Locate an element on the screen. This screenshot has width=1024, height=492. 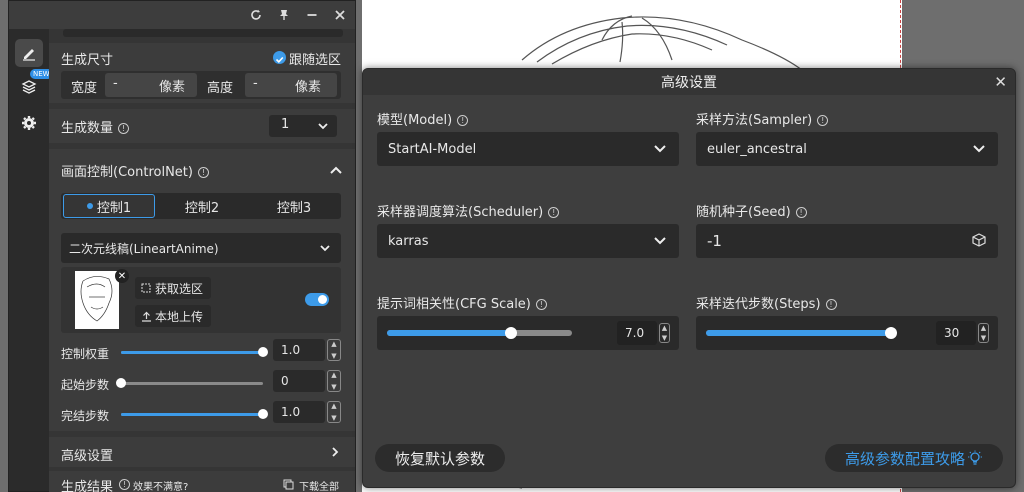
steps-stepper: ▲ ▼ is located at coordinates (983, 333).